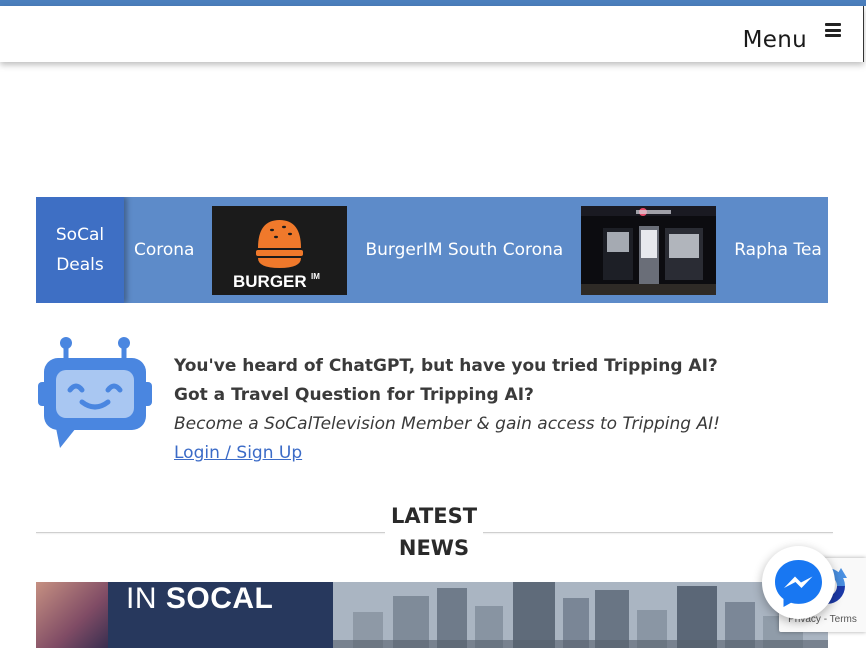 The height and width of the screenshot is (648, 866). I want to click on messenger-chat-button, so click(798, 582).